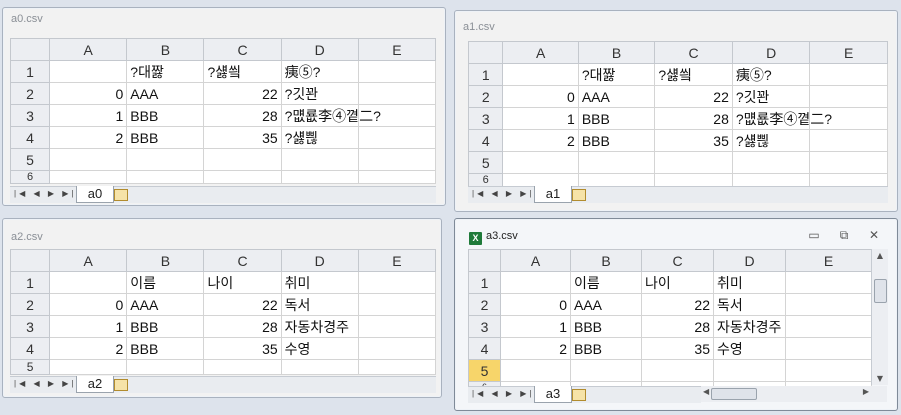  I want to click on sheet-tab: a2, so click(95, 384).